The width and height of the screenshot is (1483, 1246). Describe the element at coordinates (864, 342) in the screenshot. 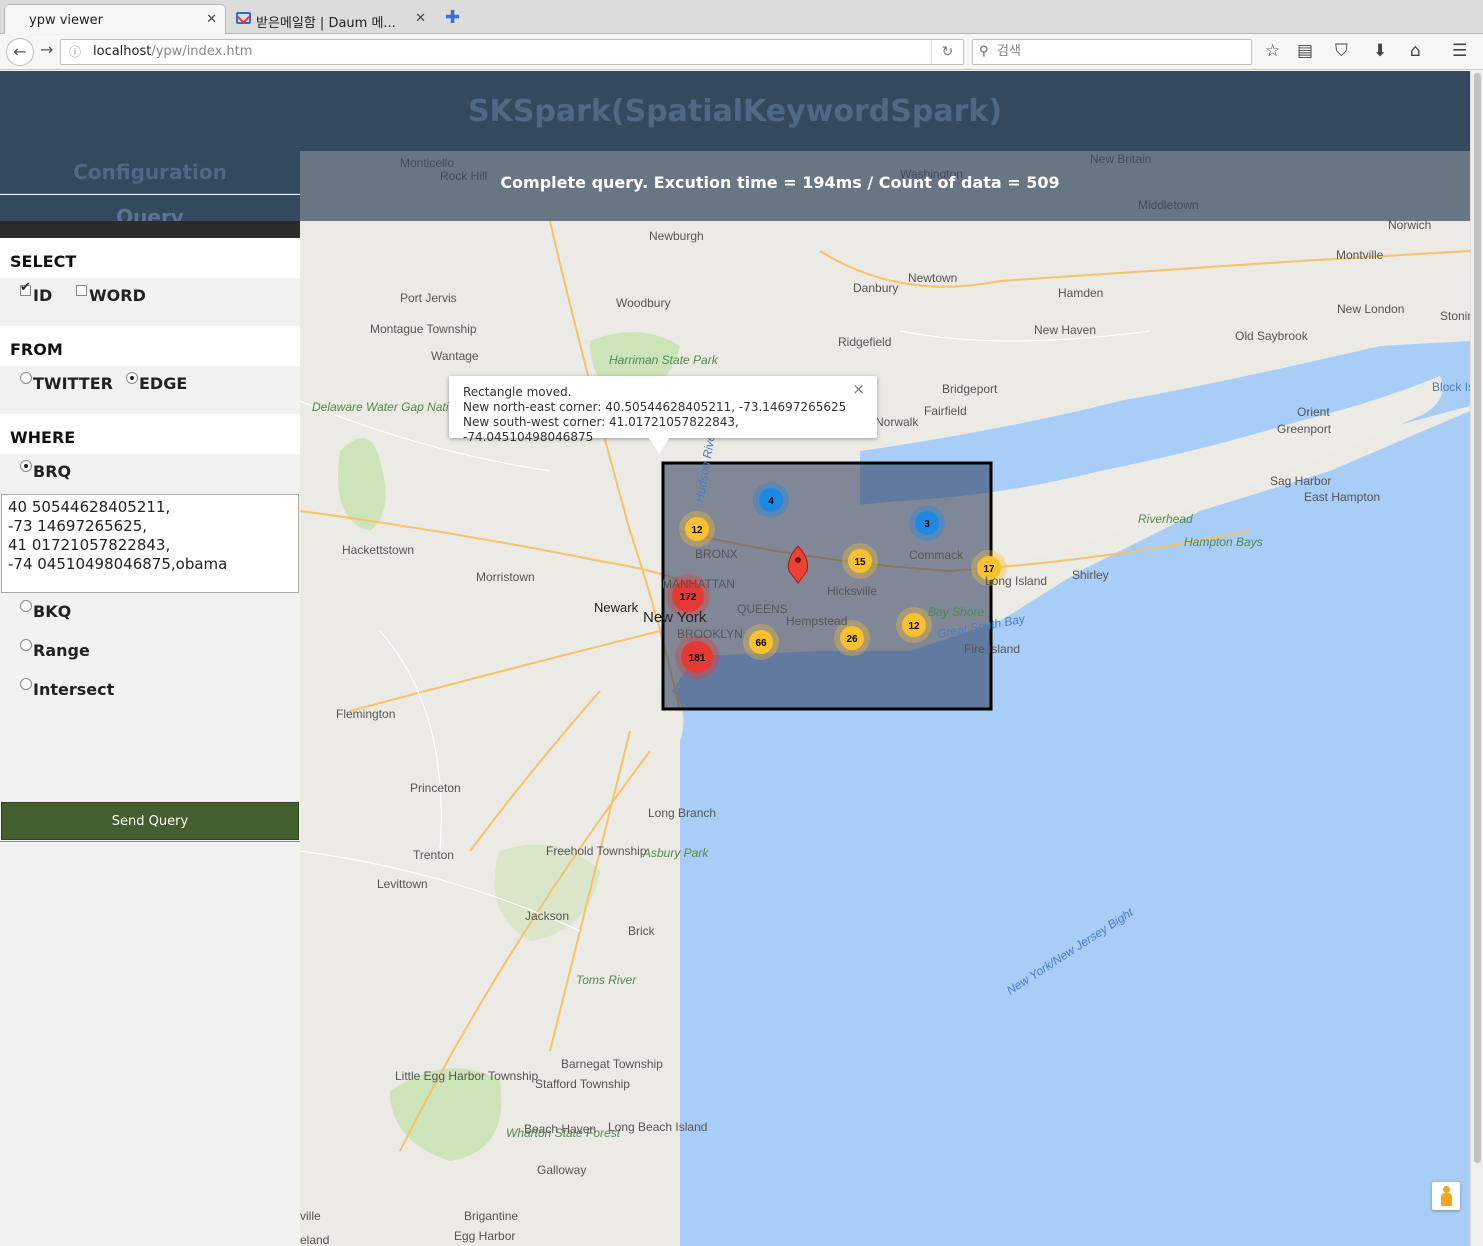

I see `place-label: Ridgefield` at that location.